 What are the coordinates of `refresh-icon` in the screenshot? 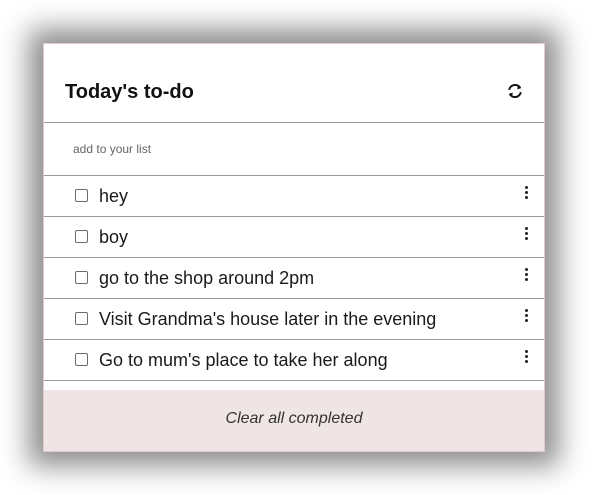 It's located at (515, 91).